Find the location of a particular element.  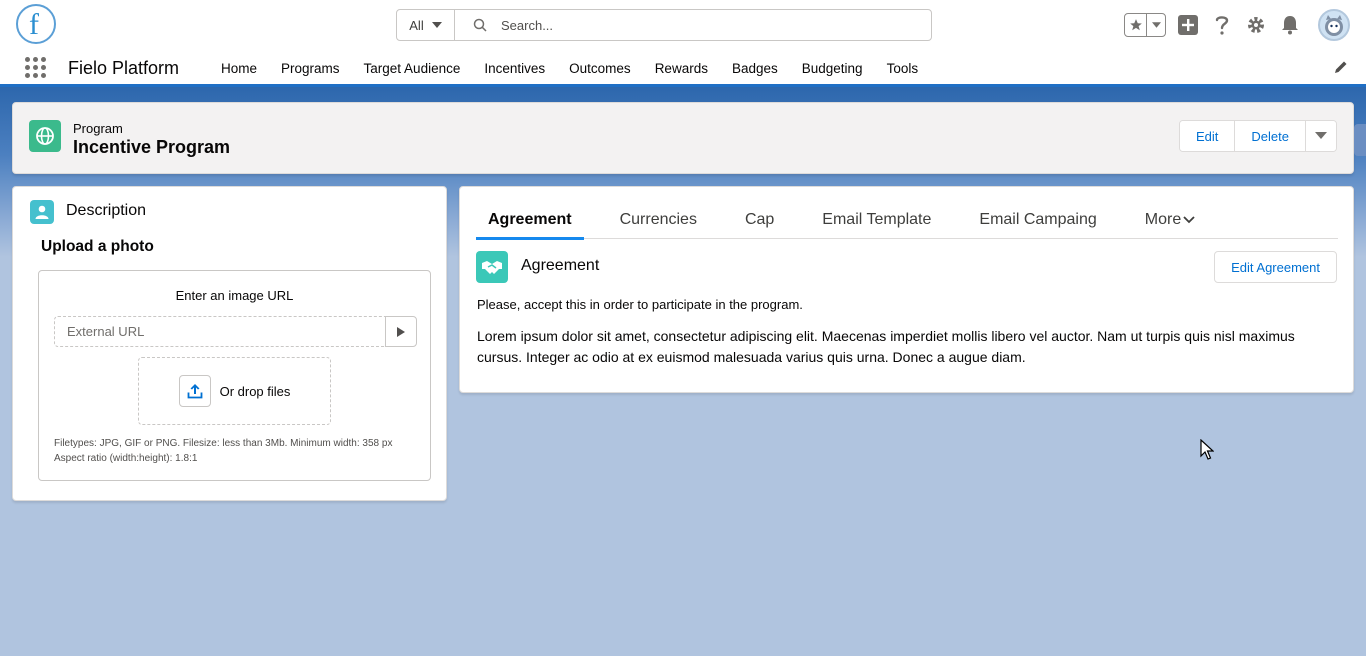

favorites-star-icon is located at coordinates (1135, 25).